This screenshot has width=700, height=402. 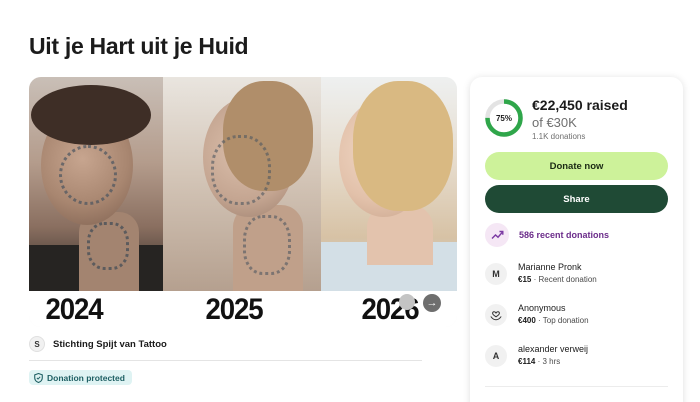 I want to click on organizer-avatar: S, so click(x=37, y=344).